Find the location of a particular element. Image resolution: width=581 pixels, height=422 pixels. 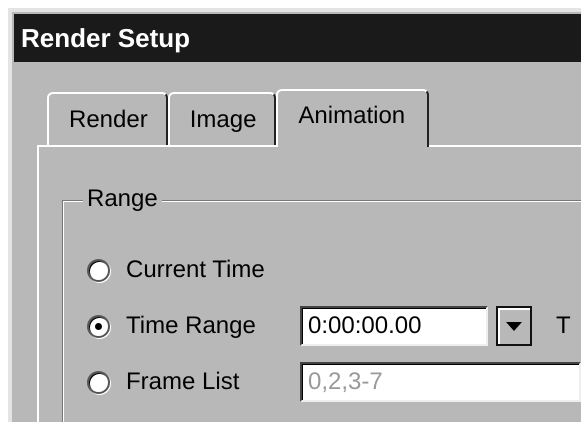

radio-label: Time Range is located at coordinates (191, 326).